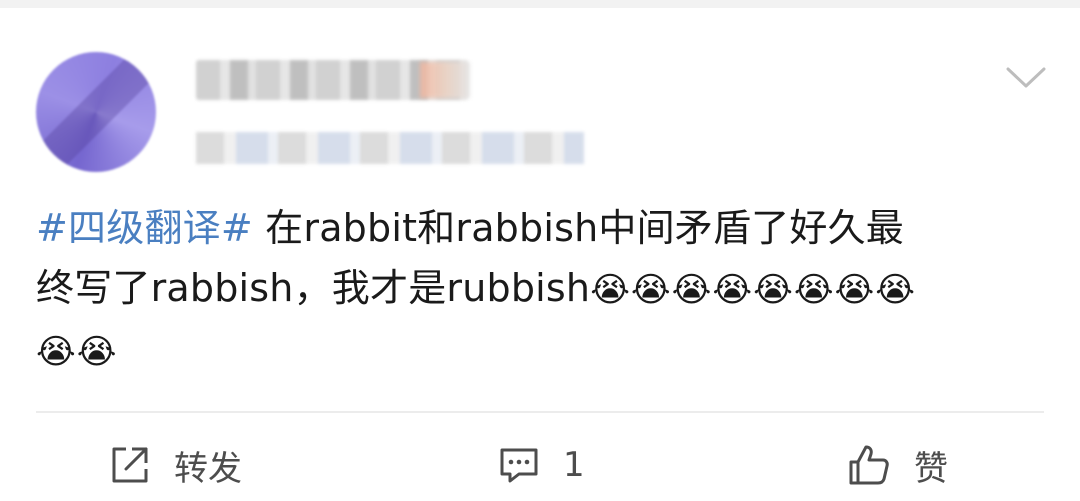 The width and height of the screenshot is (1080, 501). I want to click on repost-button: 转发, so click(175, 465).